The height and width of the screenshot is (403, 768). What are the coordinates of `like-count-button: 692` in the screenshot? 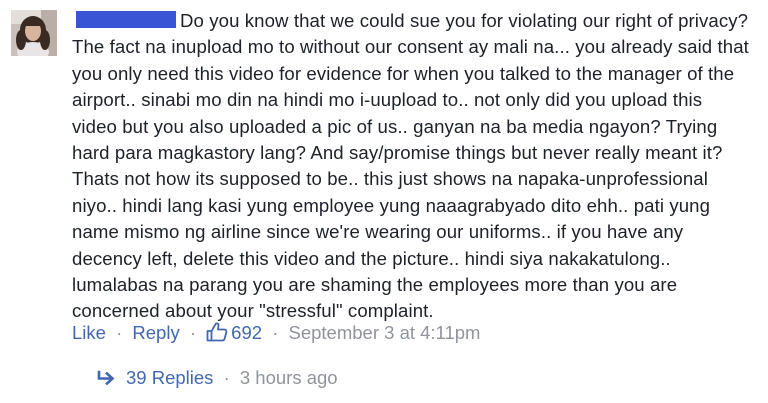 It's located at (236, 332).